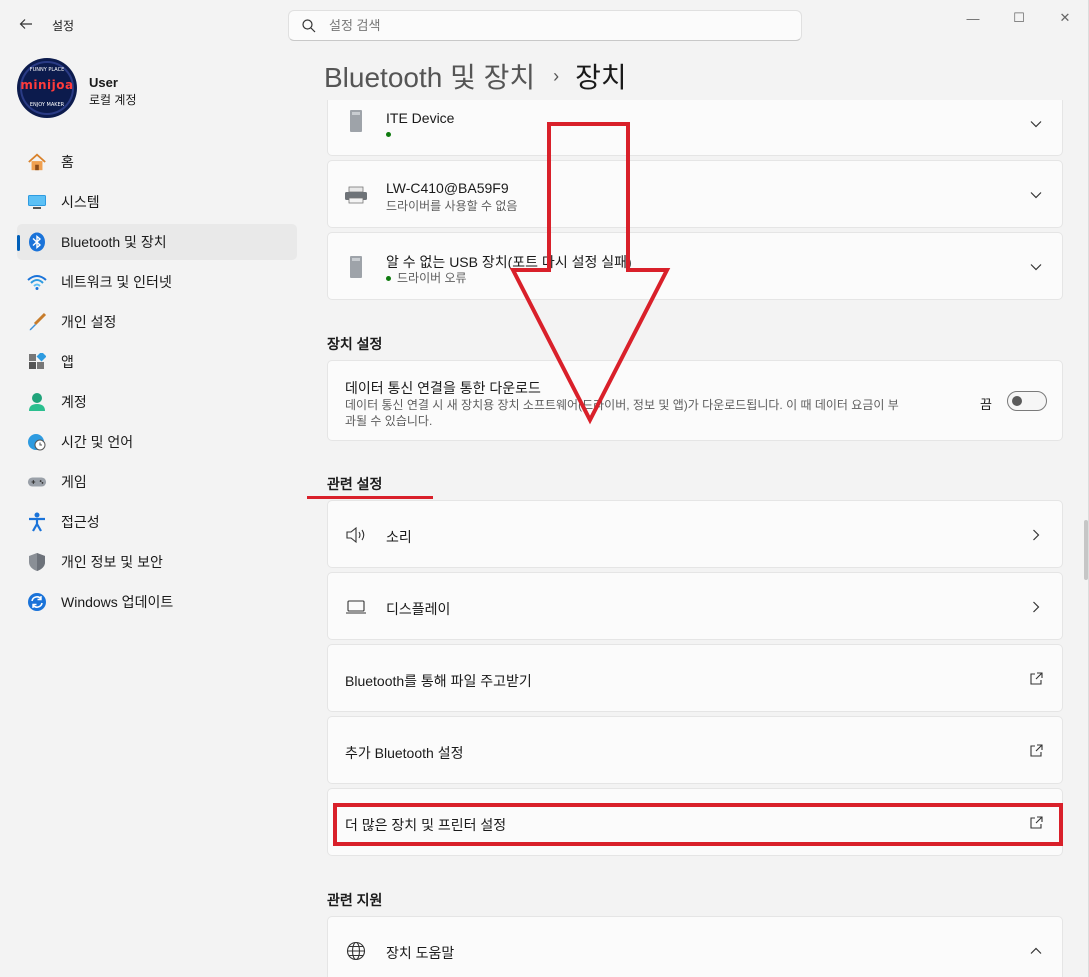 The image size is (1089, 977). What do you see at coordinates (695, 128) in the screenshot?
I see `device-card-ite: ITE Device` at bounding box center [695, 128].